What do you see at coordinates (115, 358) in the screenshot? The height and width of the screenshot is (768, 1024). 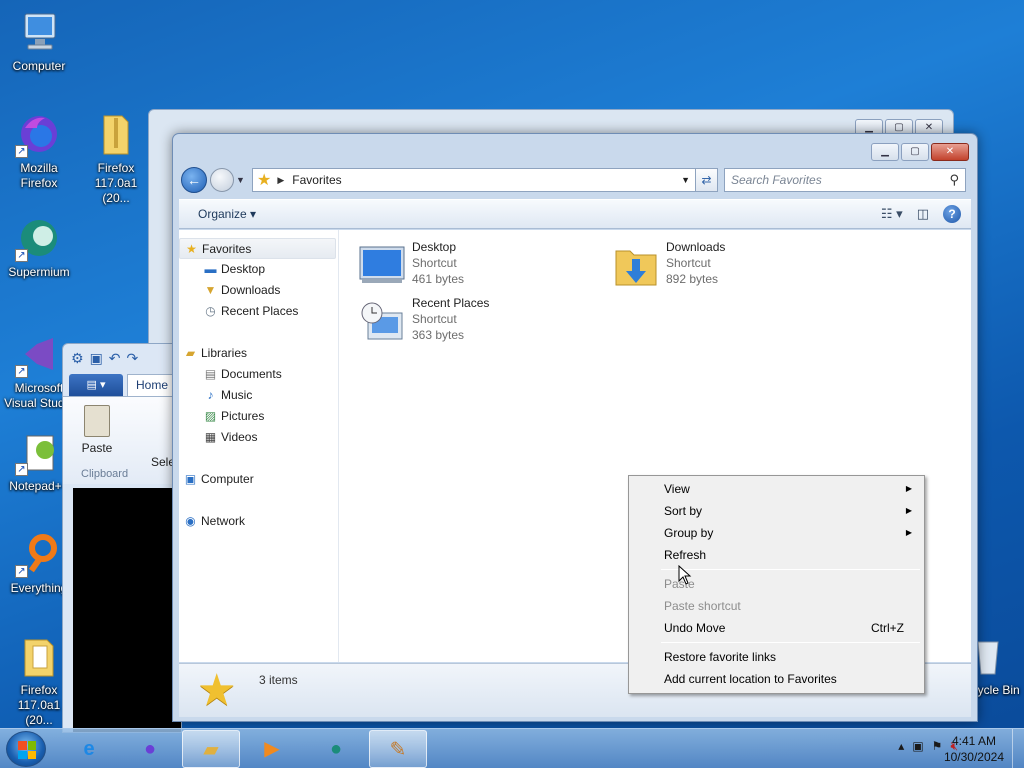 I see `undo-icon: ↶` at bounding box center [115, 358].